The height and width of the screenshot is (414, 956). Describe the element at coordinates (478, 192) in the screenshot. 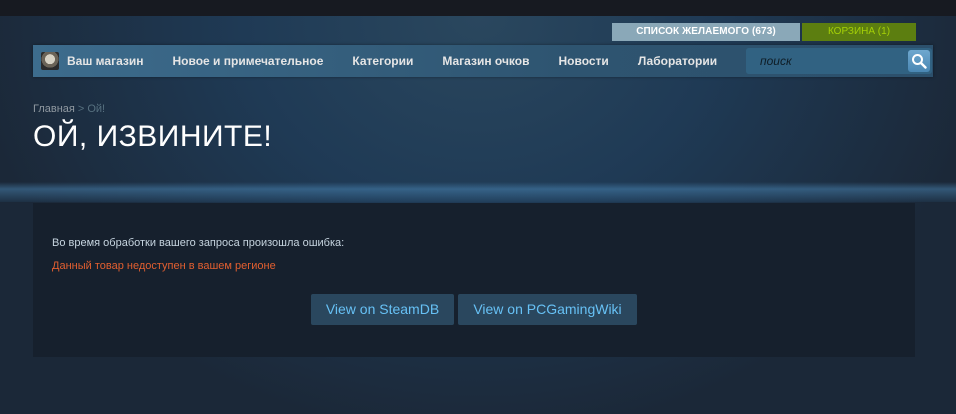

I see `divider-glow` at that location.